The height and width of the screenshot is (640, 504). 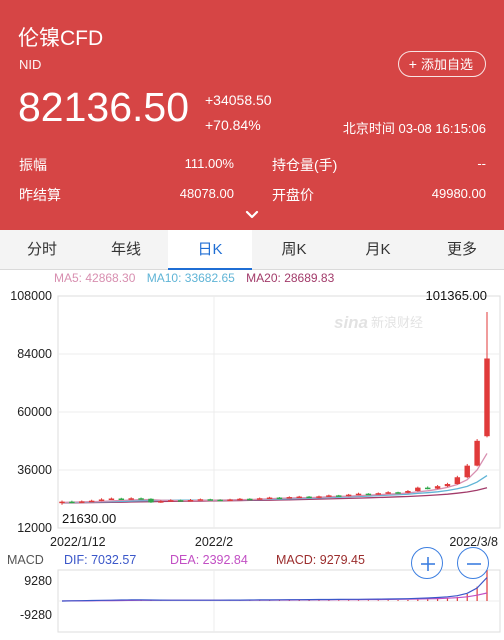 What do you see at coordinates (61, 38) in the screenshot?
I see `instrument-title: 伦镍CFD` at bounding box center [61, 38].